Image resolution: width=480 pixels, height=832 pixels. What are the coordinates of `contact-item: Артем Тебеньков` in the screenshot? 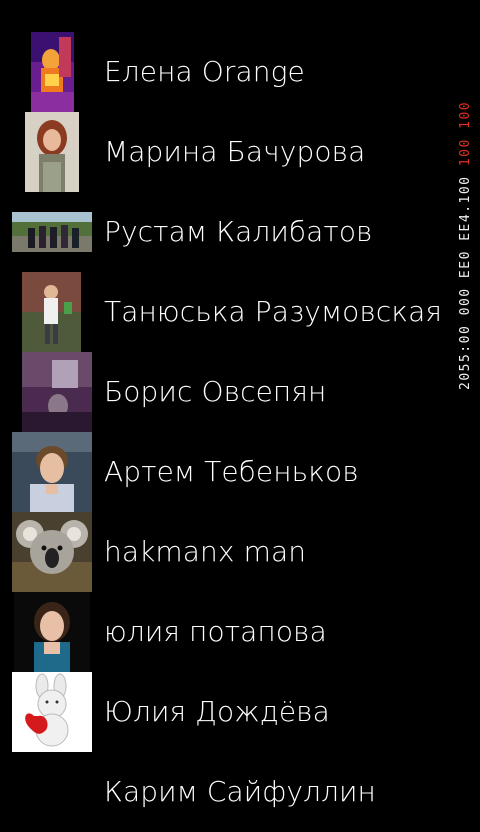 It's located at (230, 472).